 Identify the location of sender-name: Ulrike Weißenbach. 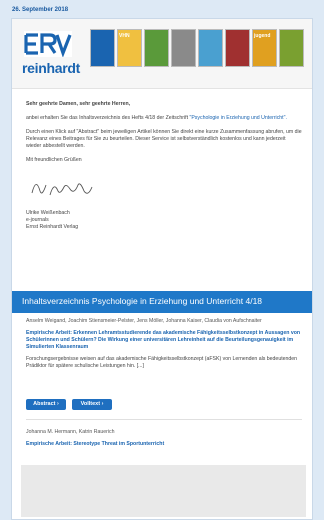
(48, 213).